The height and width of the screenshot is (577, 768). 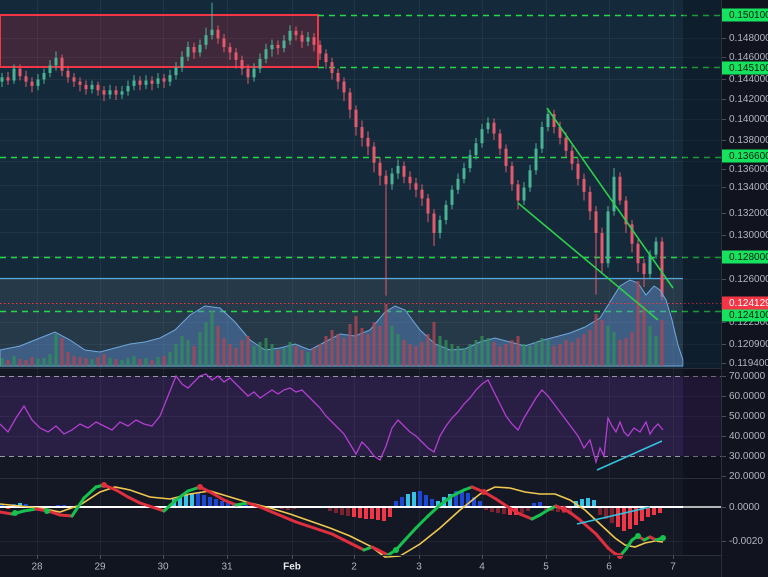 I want to click on price-axis-label: 0.13400000, so click(x=748, y=187).